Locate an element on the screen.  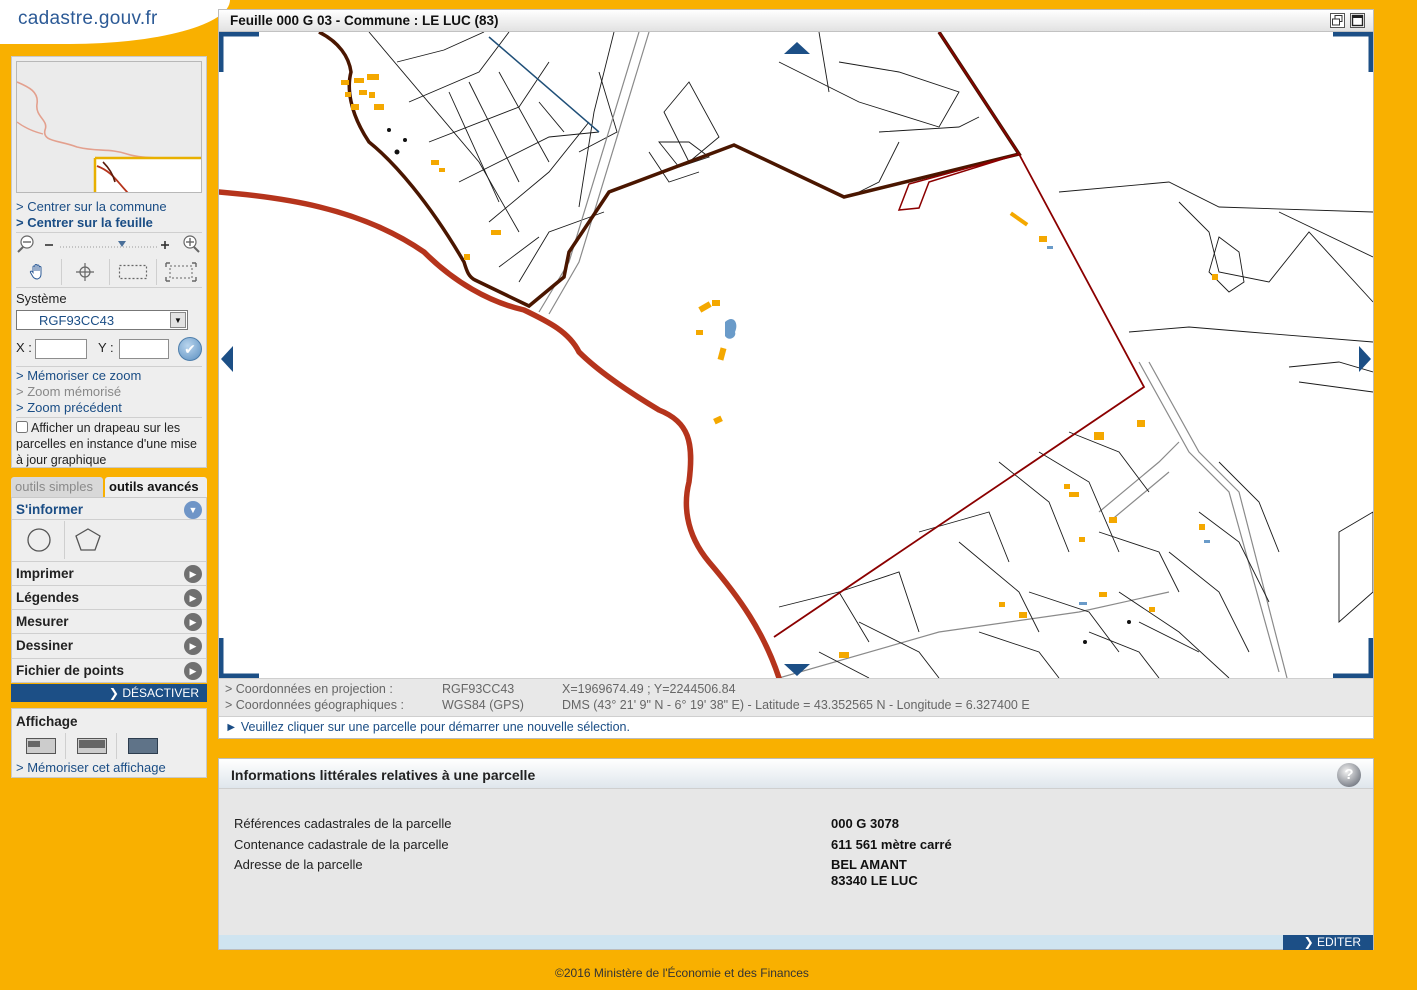
zoom-bar is located at coordinates (109, 244).